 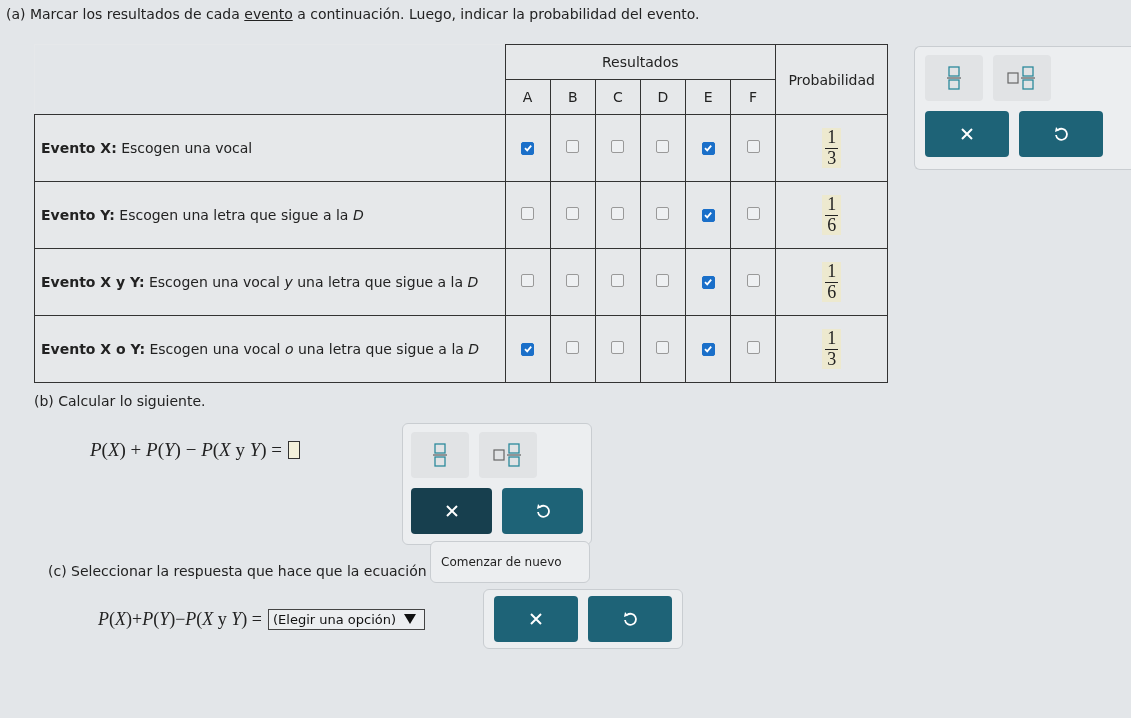 What do you see at coordinates (573, 97) in the screenshot?
I see `table-header: B` at bounding box center [573, 97].